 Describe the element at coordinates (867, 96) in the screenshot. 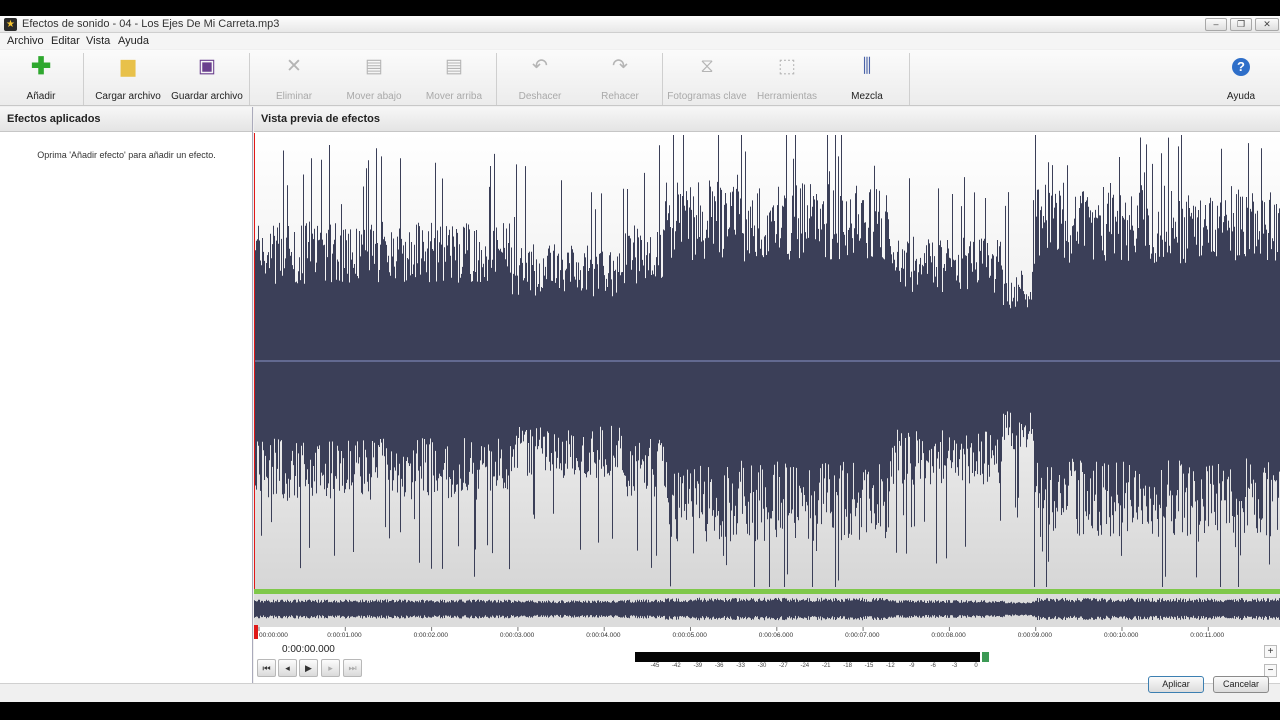

I see `mix-label: Mezcla` at that location.